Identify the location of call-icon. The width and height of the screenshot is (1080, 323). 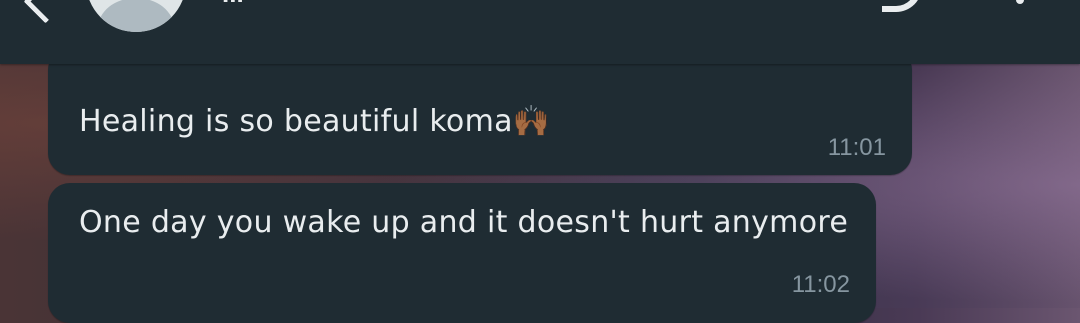
(902, 6).